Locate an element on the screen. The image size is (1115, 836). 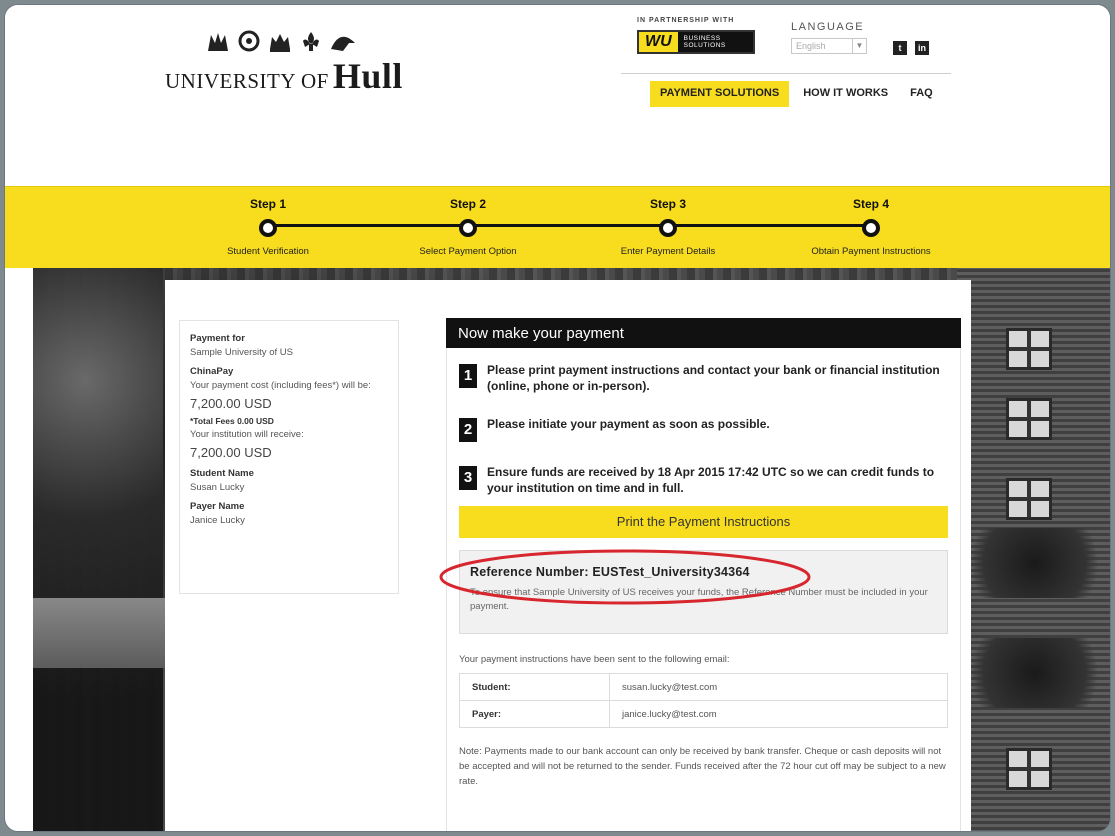
linkedin-icon: in is located at coordinates (922, 48).